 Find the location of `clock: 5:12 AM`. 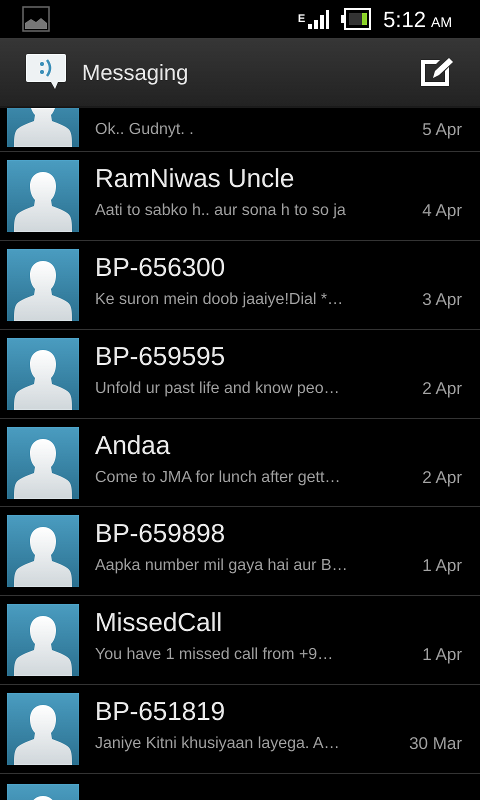

clock: 5:12 AM is located at coordinates (417, 20).